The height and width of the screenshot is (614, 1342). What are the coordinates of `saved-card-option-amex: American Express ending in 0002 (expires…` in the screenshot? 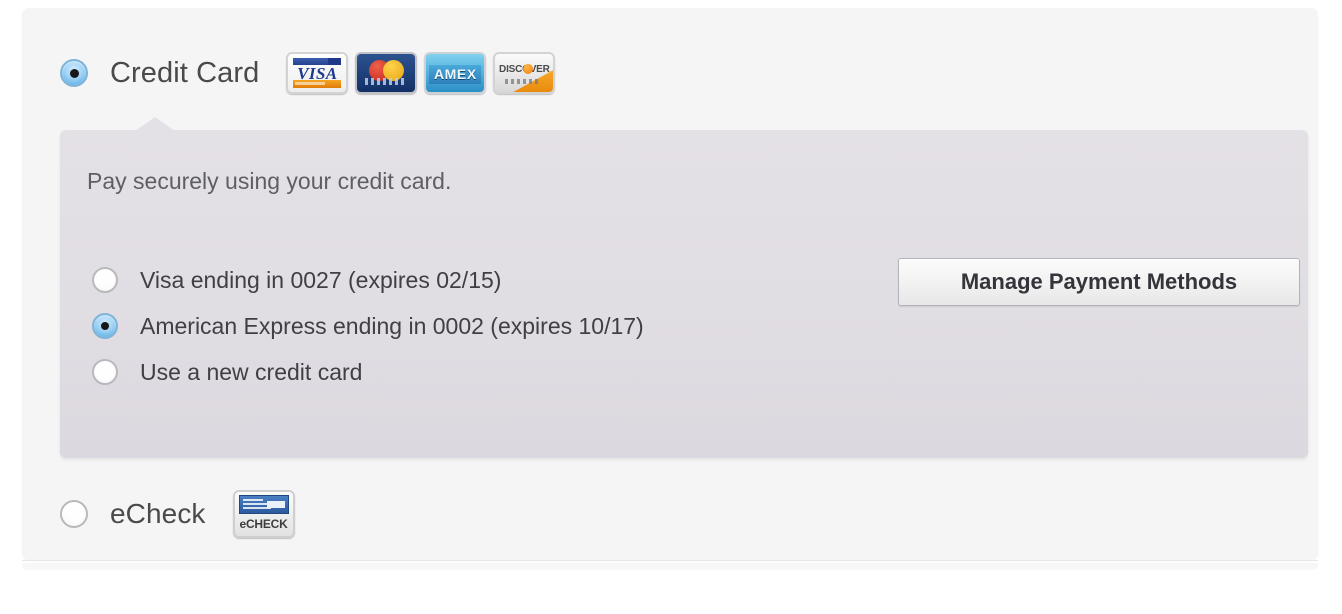 It's located at (368, 326).